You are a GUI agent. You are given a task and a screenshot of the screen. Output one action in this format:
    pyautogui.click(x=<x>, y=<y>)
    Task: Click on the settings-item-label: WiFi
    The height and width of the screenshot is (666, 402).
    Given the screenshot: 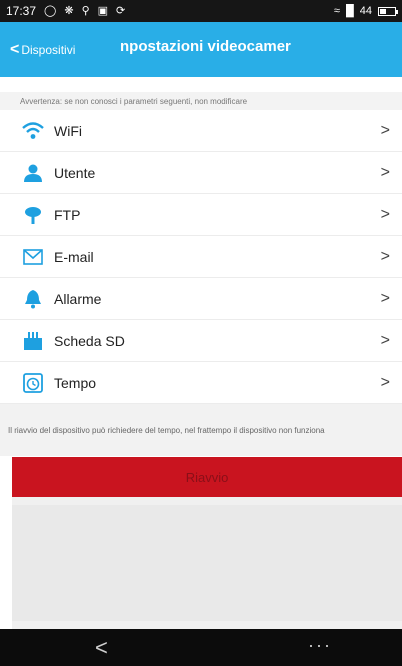 What is the action you would take?
    pyautogui.click(x=68, y=130)
    